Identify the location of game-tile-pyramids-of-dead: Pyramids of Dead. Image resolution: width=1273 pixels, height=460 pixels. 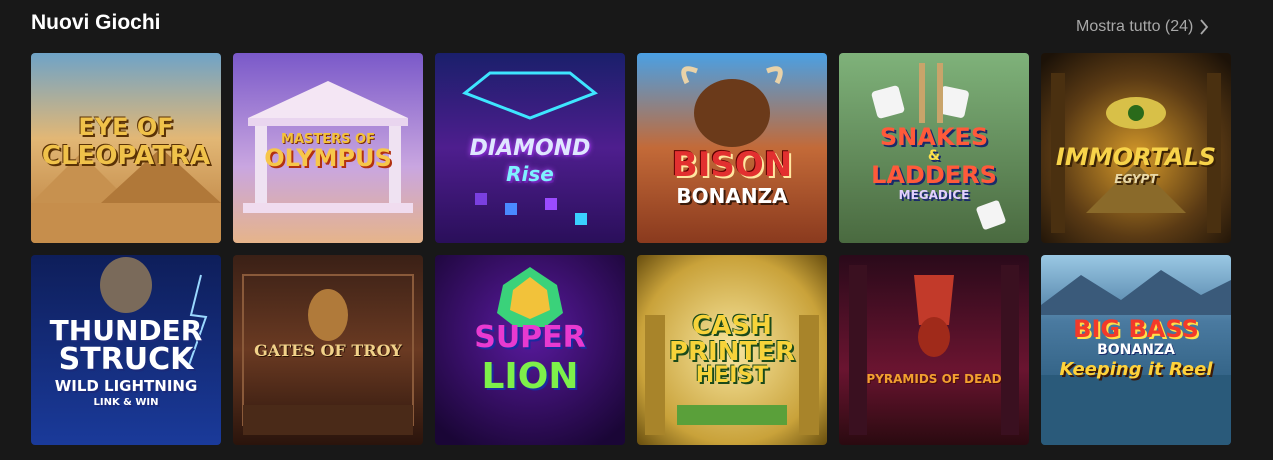
(934, 350).